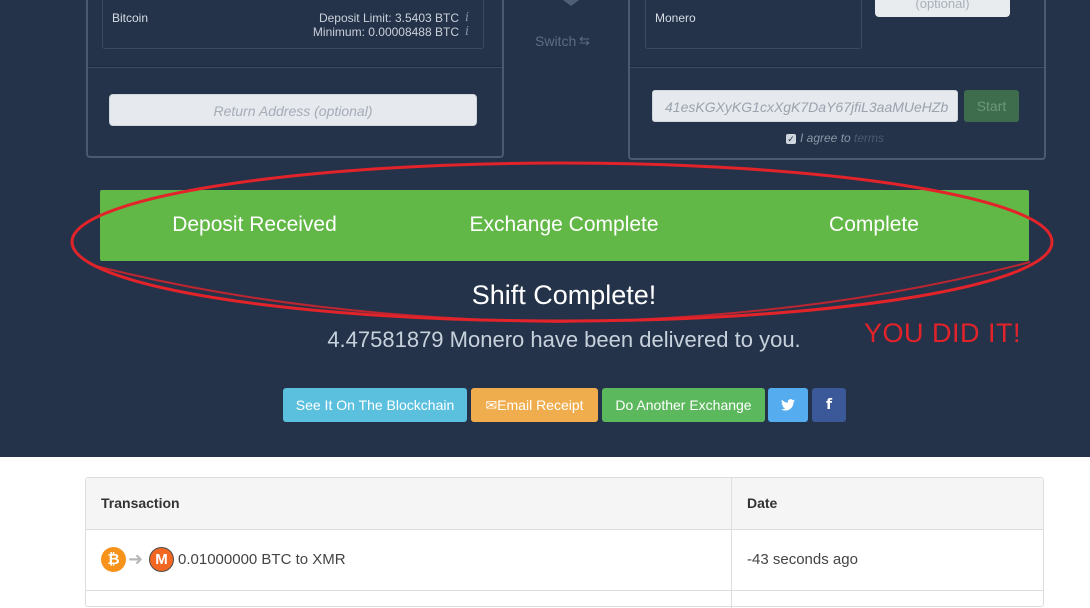 Image resolution: width=1090 pixels, height=608 pixels. I want to click on envelope-icon: ✉, so click(491, 405).